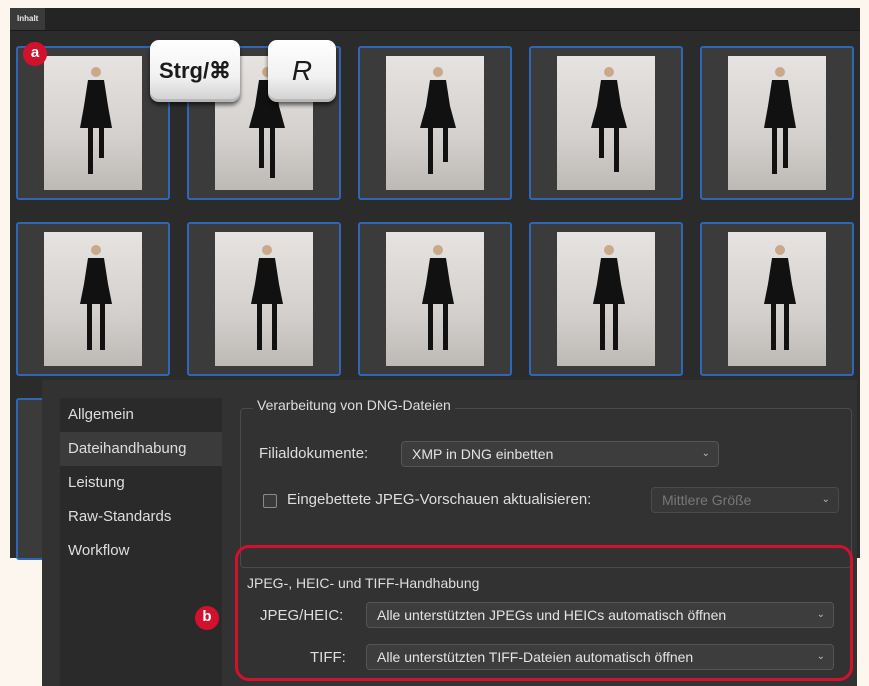  I want to click on sidebar-item-allgemein: Allgemein, so click(141, 415).